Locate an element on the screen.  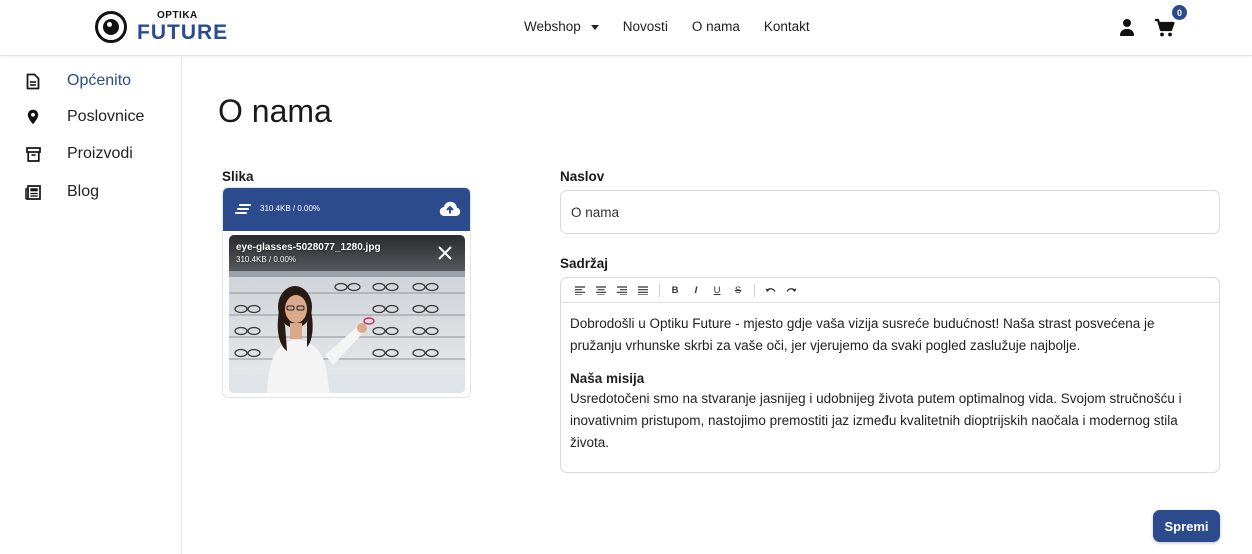
logo-bottom-text: FUTURE is located at coordinates (183, 32).